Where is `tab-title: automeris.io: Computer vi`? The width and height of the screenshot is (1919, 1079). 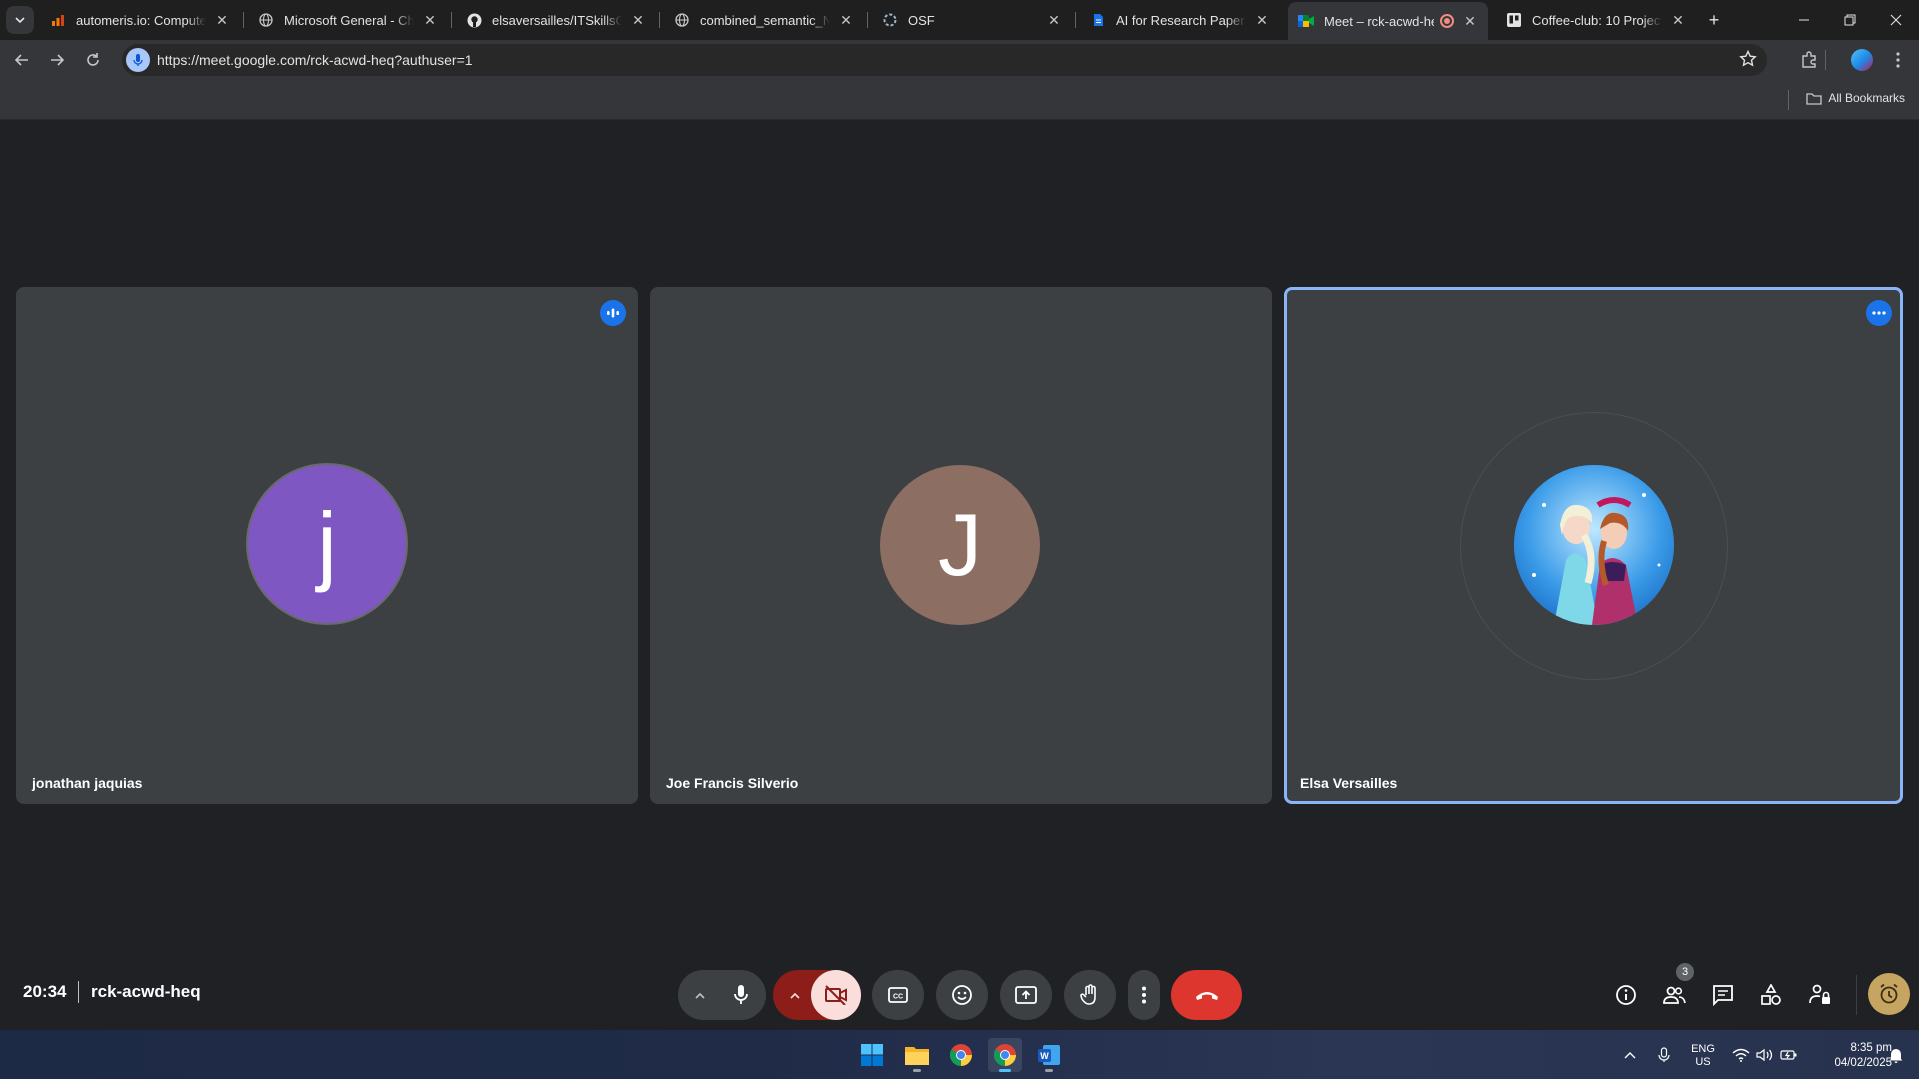
tab-title: automeris.io: Computer vi is located at coordinates (141, 20).